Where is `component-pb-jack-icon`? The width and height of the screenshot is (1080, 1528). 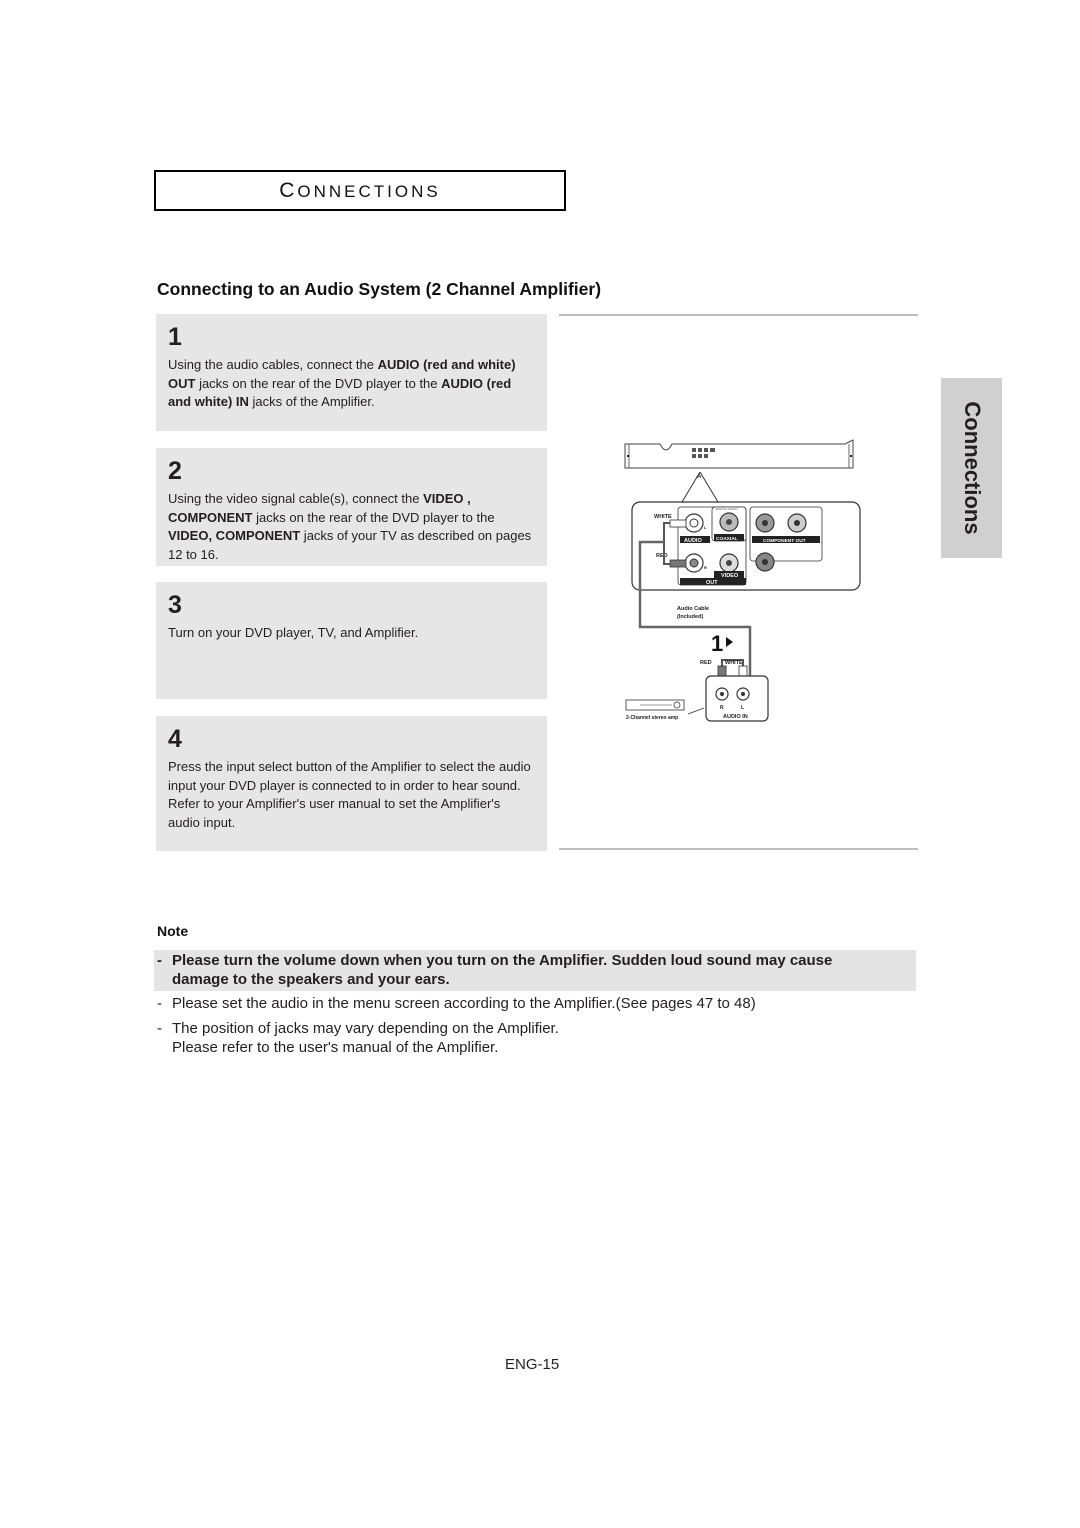 component-pb-jack-icon is located at coordinates (765, 562).